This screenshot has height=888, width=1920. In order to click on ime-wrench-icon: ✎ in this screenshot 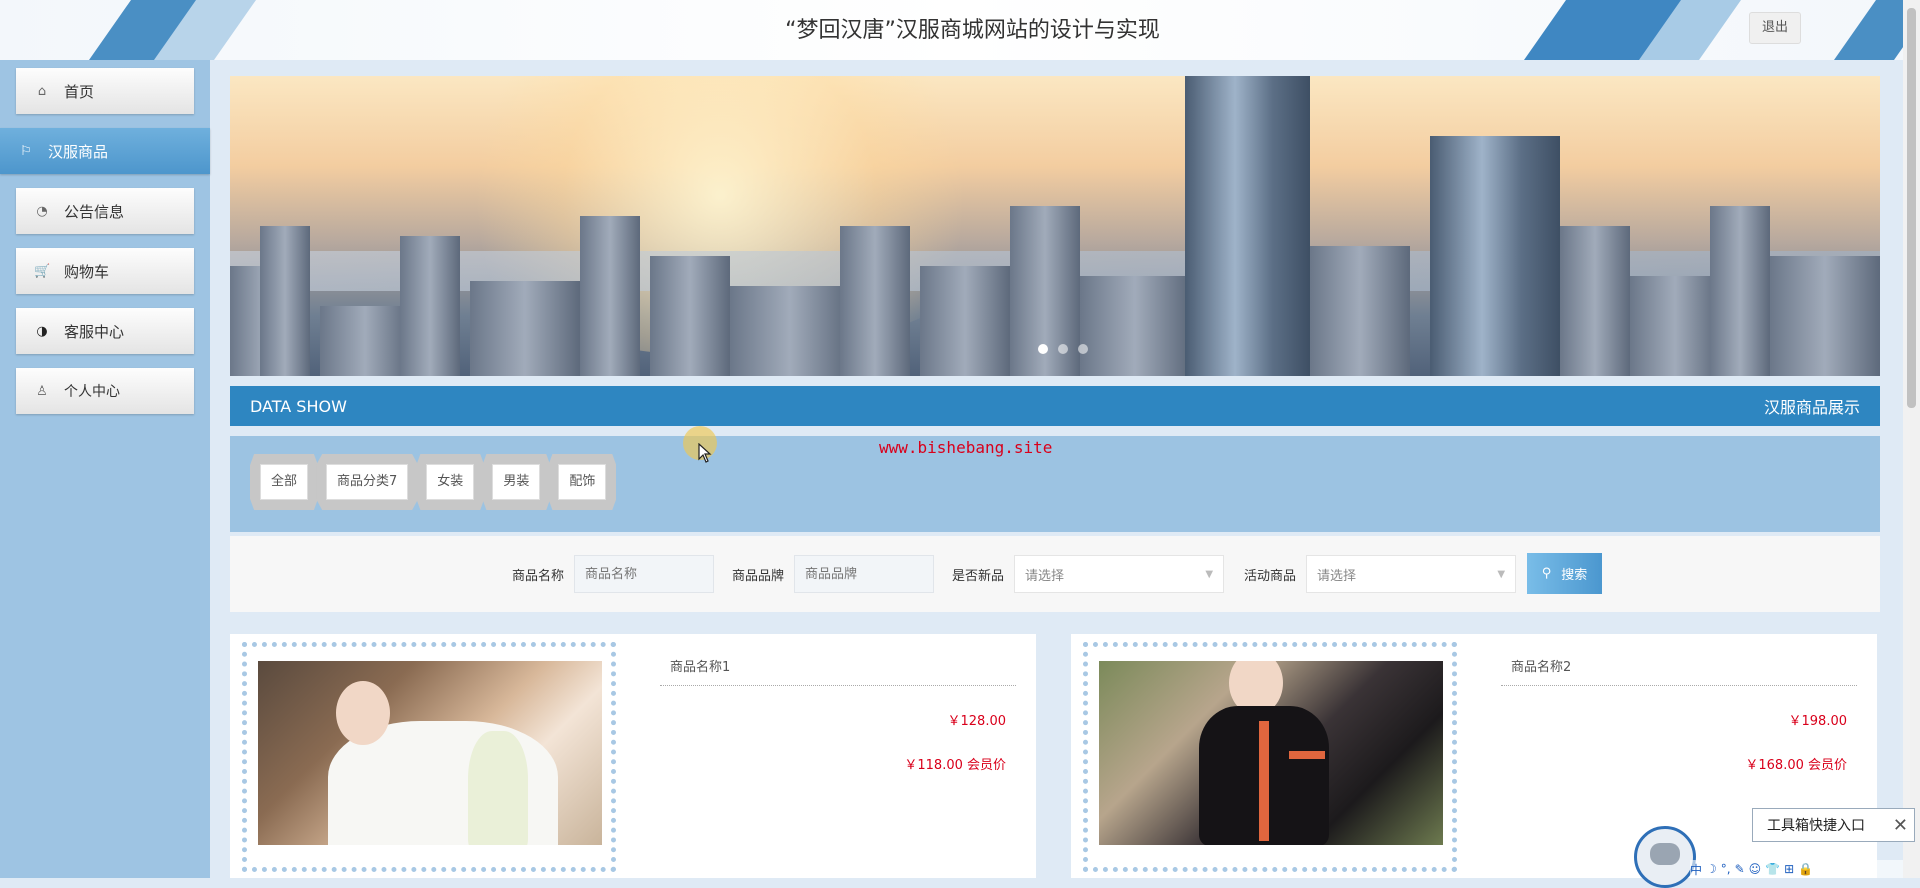, I will do `click(1740, 869)`.